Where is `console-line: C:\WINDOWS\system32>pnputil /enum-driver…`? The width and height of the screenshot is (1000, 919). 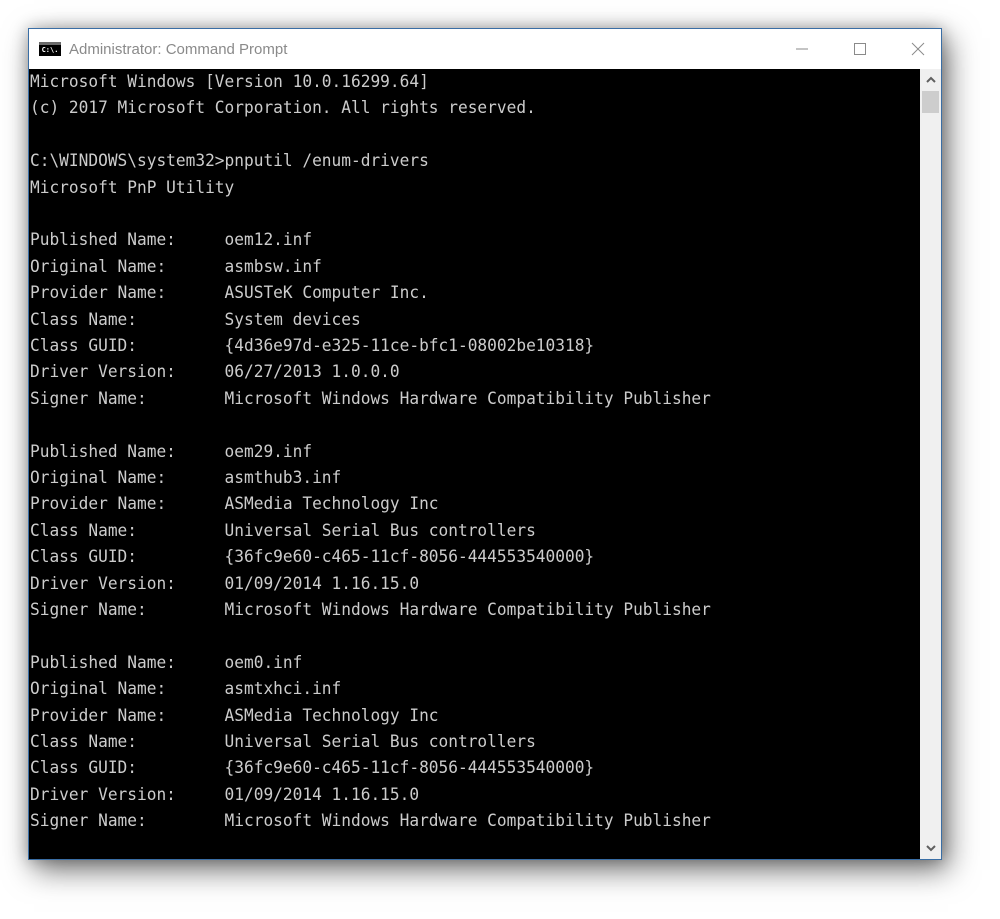 console-line: C:\WINDOWS\system32>pnputil /enum-driver… is located at coordinates (229, 161).